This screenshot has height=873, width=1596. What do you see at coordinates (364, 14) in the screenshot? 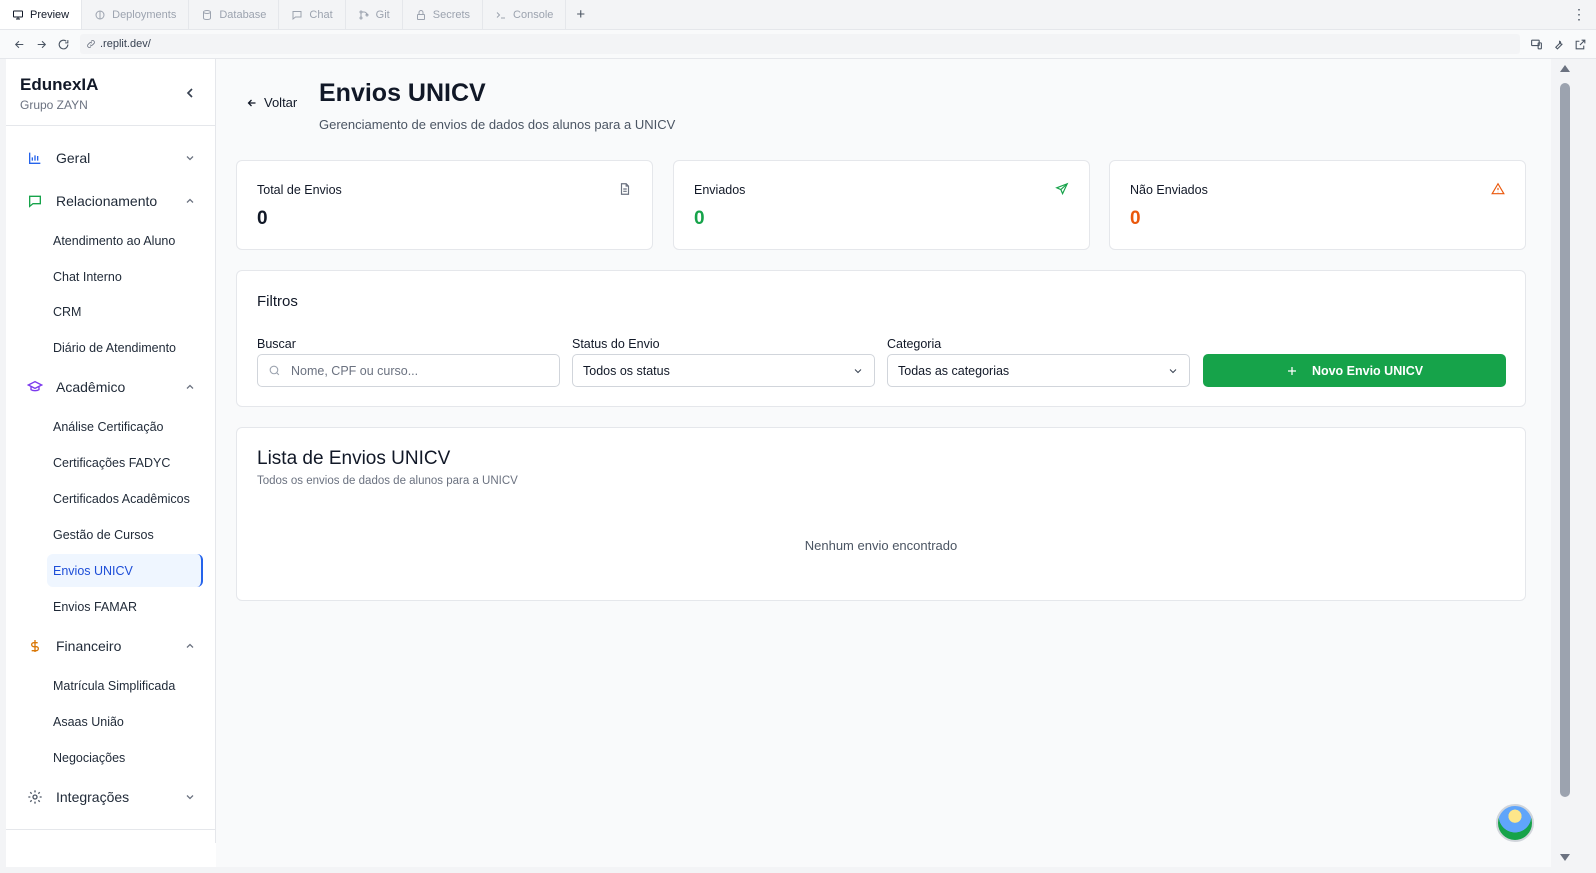
I see `git-icon` at bounding box center [364, 14].